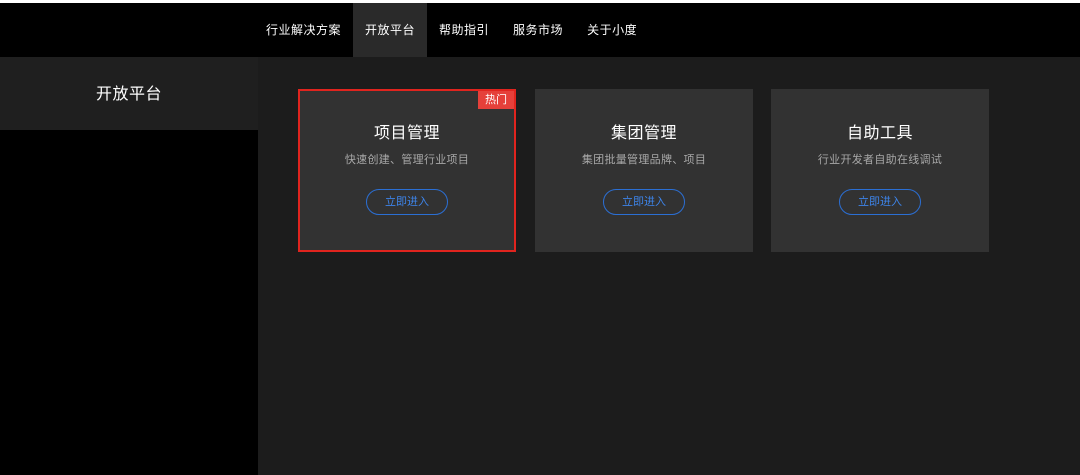 The image size is (1080, 475). I want to click on nav-item-service-market: 服务市场, so click(538, 30).